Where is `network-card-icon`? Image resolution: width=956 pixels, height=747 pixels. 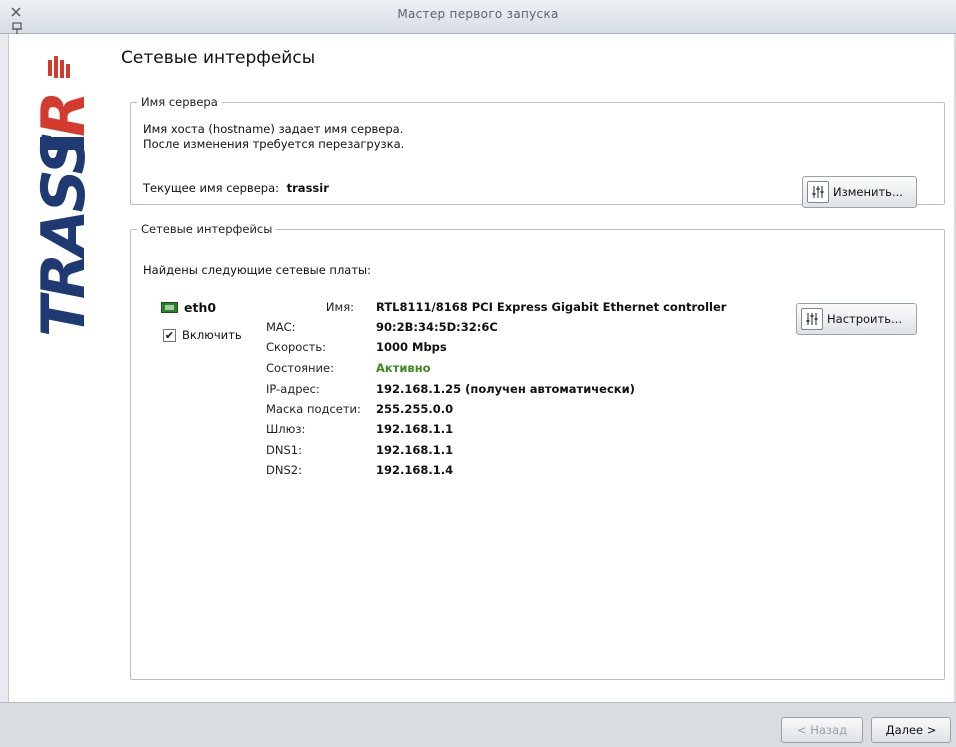
network-card-icon is located at coordinates (169, 307).